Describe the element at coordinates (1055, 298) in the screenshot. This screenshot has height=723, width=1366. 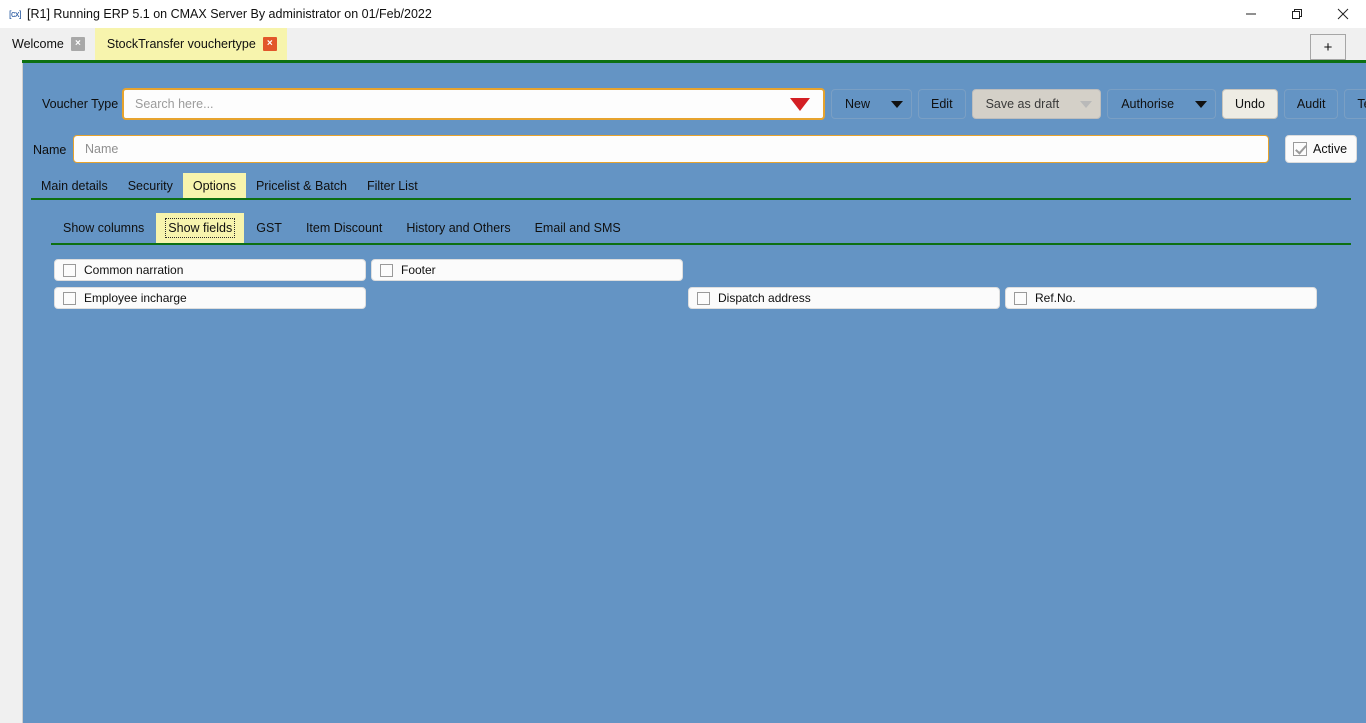
I see `ref-no-label: Ref.No.` at that location.